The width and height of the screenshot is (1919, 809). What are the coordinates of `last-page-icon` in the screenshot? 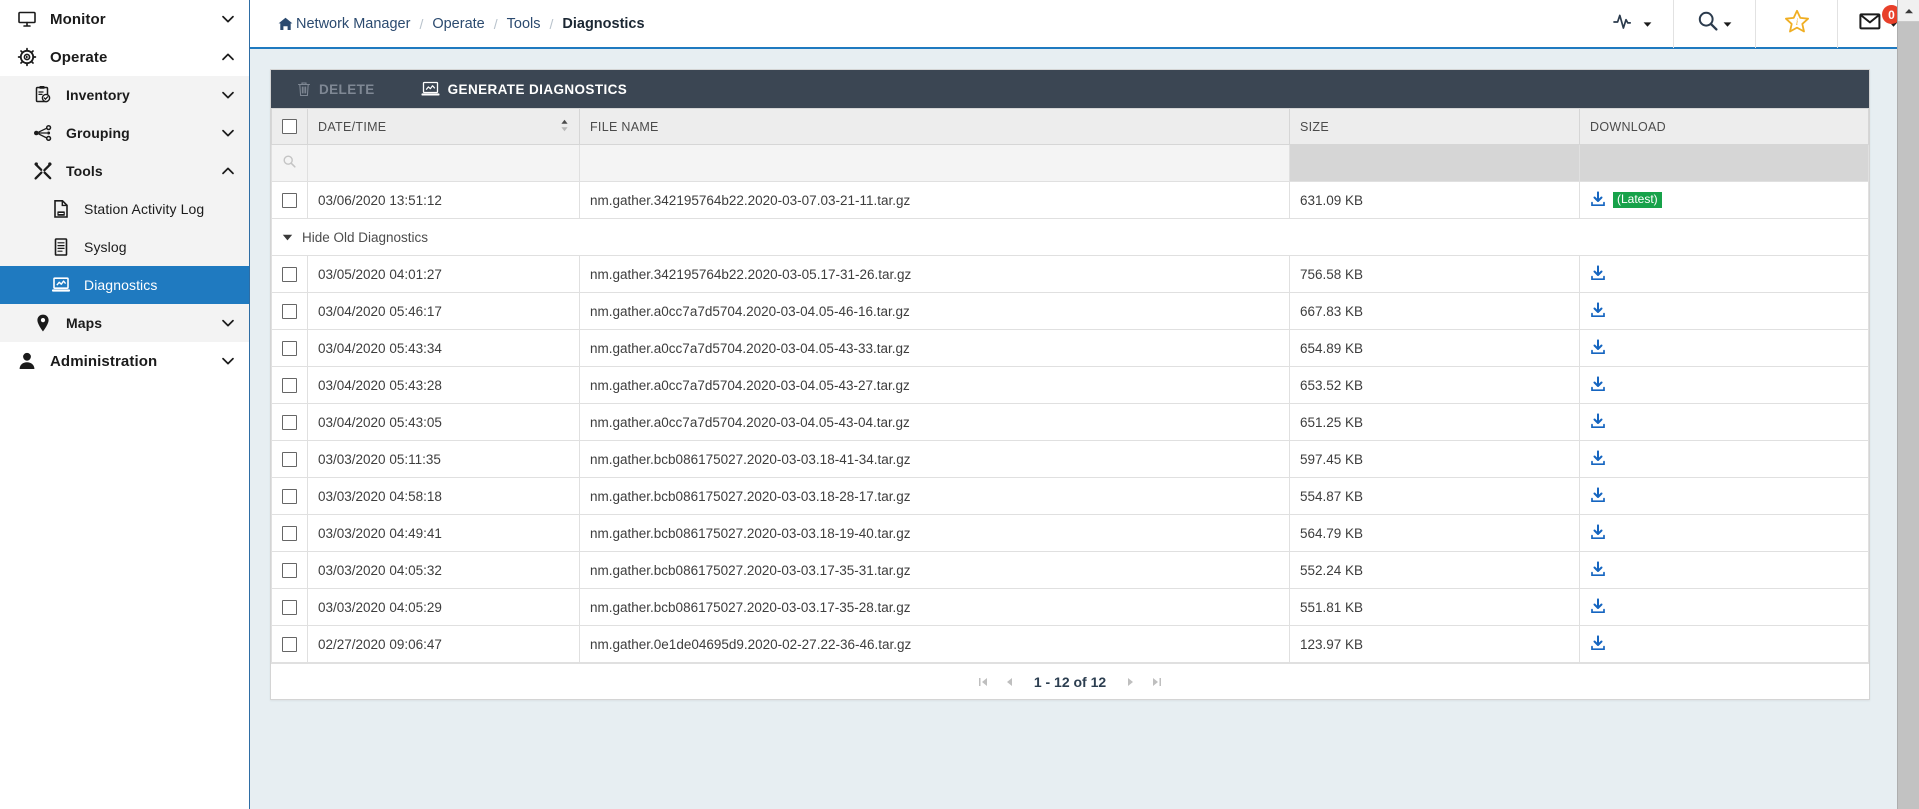 It's located at (1157, 682).